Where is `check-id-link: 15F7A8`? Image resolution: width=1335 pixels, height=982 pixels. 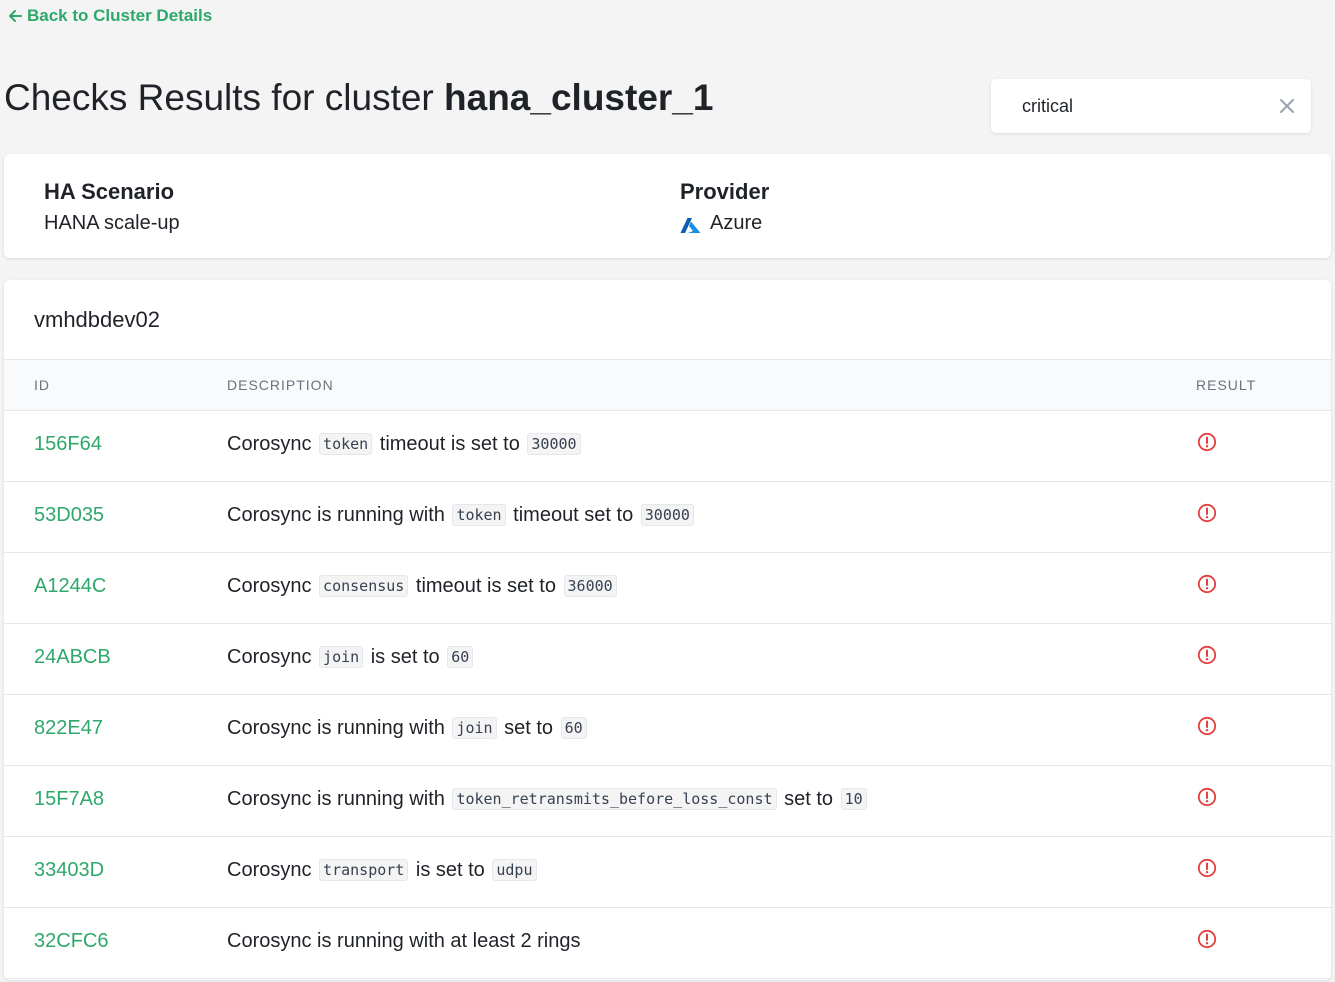
check-id-link: 15F7A8 is located at coordinates (69, 799).